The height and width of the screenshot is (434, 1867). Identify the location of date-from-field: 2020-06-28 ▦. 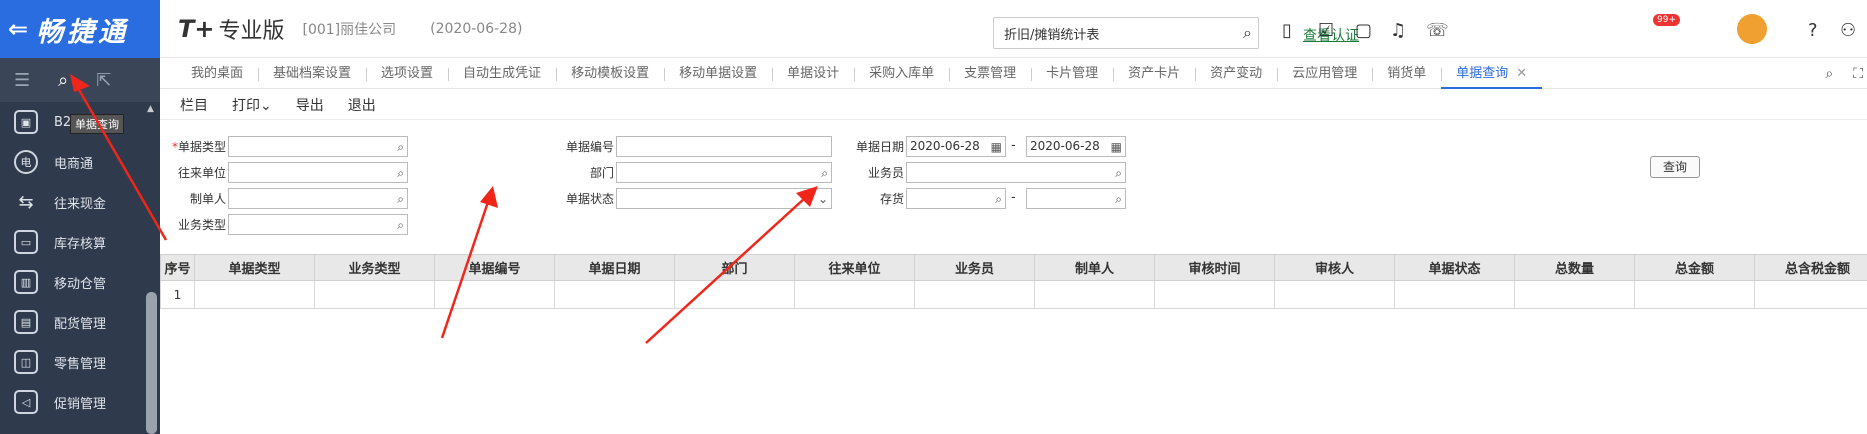
(956, 146).